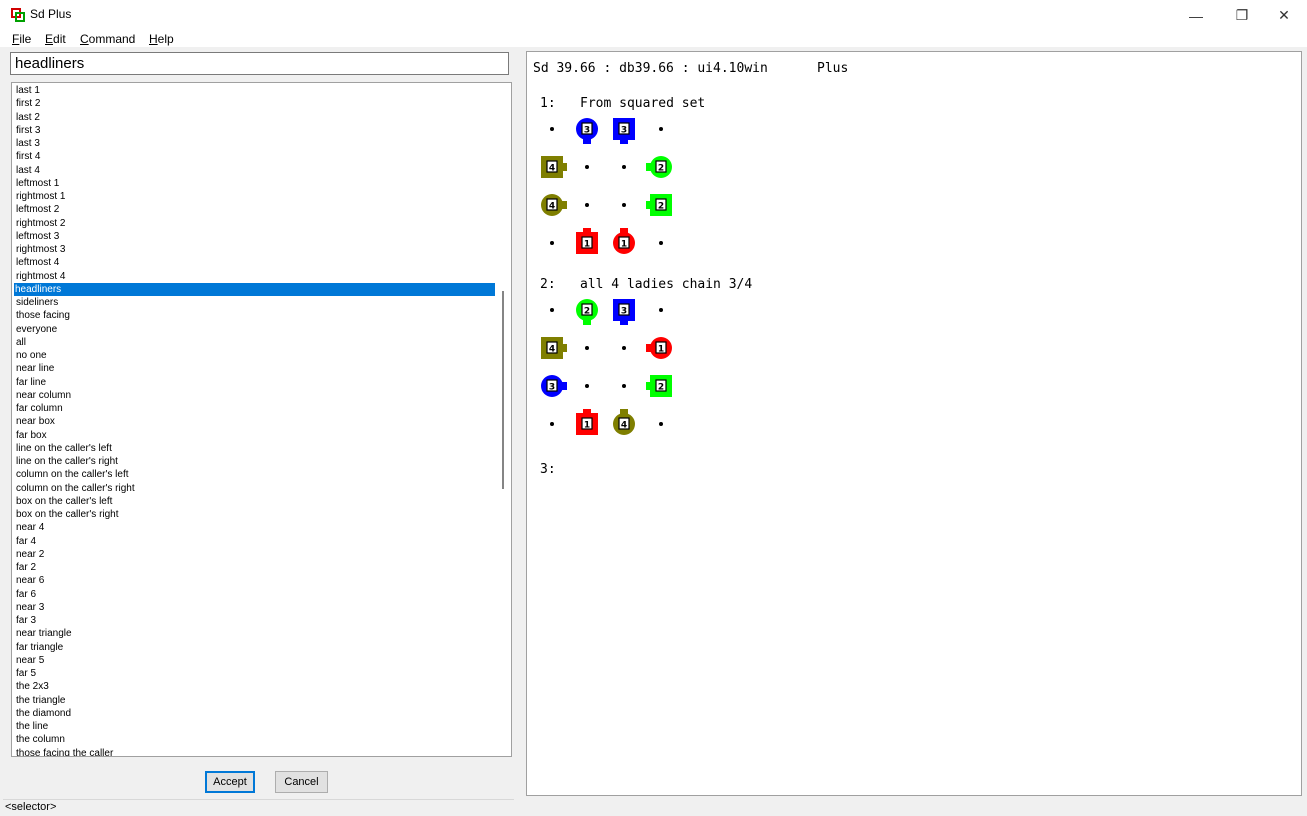 The height and width of the screenshot is (816, 1307). What do you see at coordinates (256, 223) in the screenshot?
I see `list-item: rightmost 2` at bounding box center [256, 223].